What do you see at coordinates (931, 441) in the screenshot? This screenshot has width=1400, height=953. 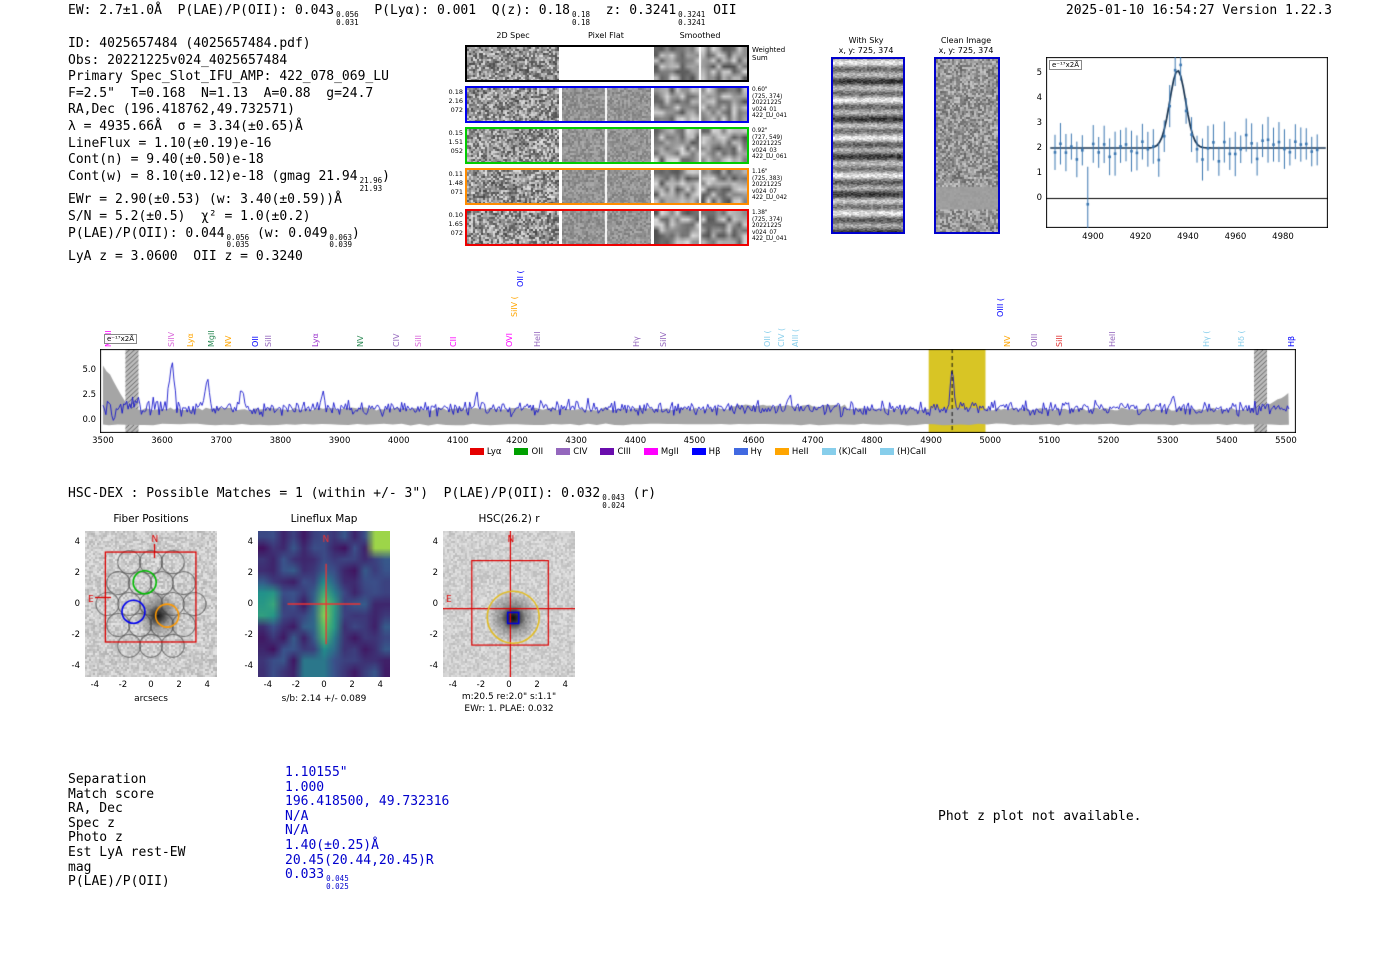 I see `spectrum-xtick-4900: 4900` at bounding box center [931, 441].